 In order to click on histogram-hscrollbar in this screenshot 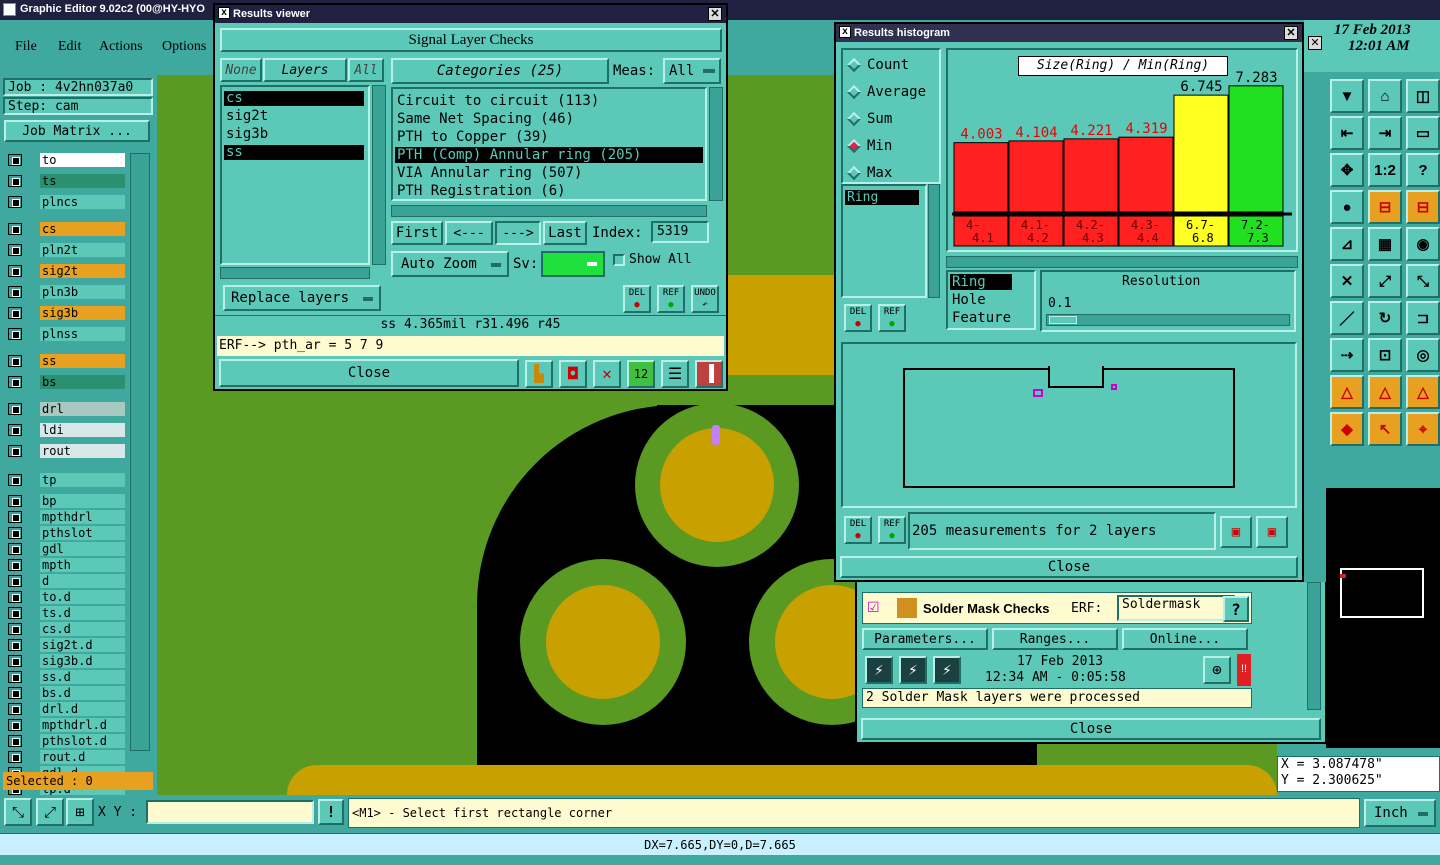, I will do `click(1122, 262)`.